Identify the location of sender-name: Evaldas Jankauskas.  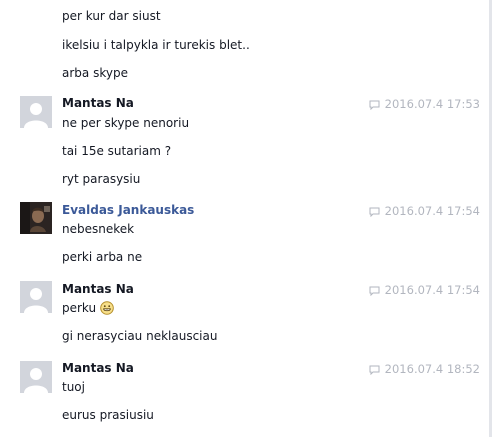
(128, 210).